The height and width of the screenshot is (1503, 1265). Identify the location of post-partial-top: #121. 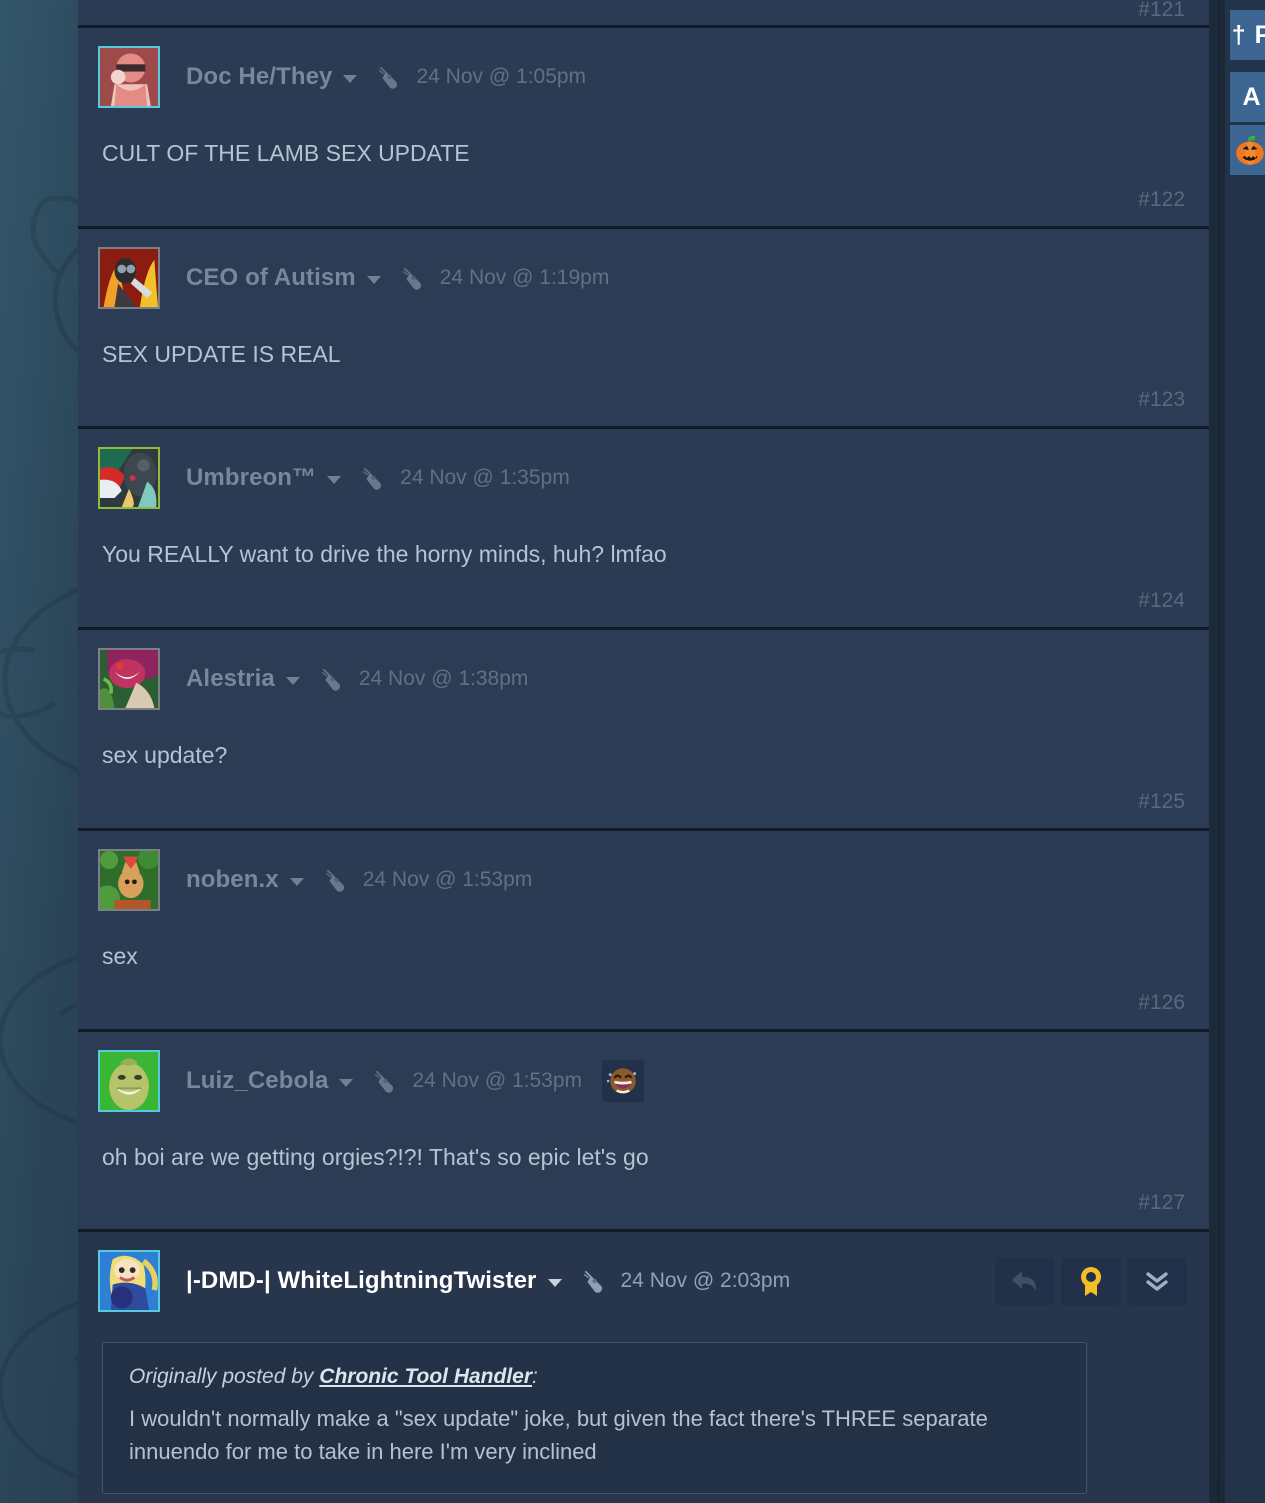
(643, 14).